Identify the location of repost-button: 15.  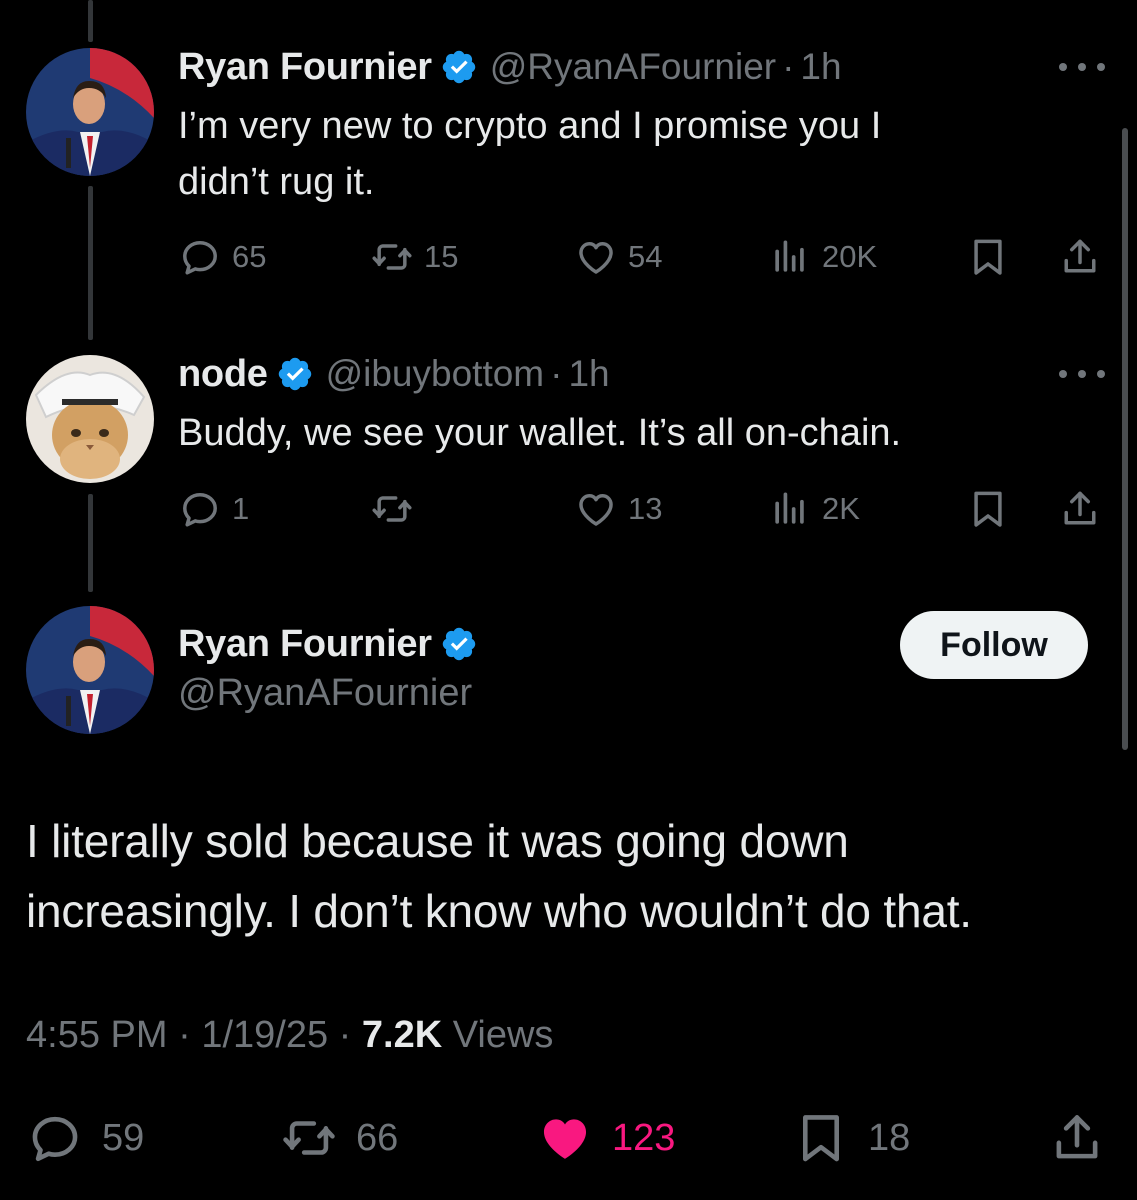
(414, 257).